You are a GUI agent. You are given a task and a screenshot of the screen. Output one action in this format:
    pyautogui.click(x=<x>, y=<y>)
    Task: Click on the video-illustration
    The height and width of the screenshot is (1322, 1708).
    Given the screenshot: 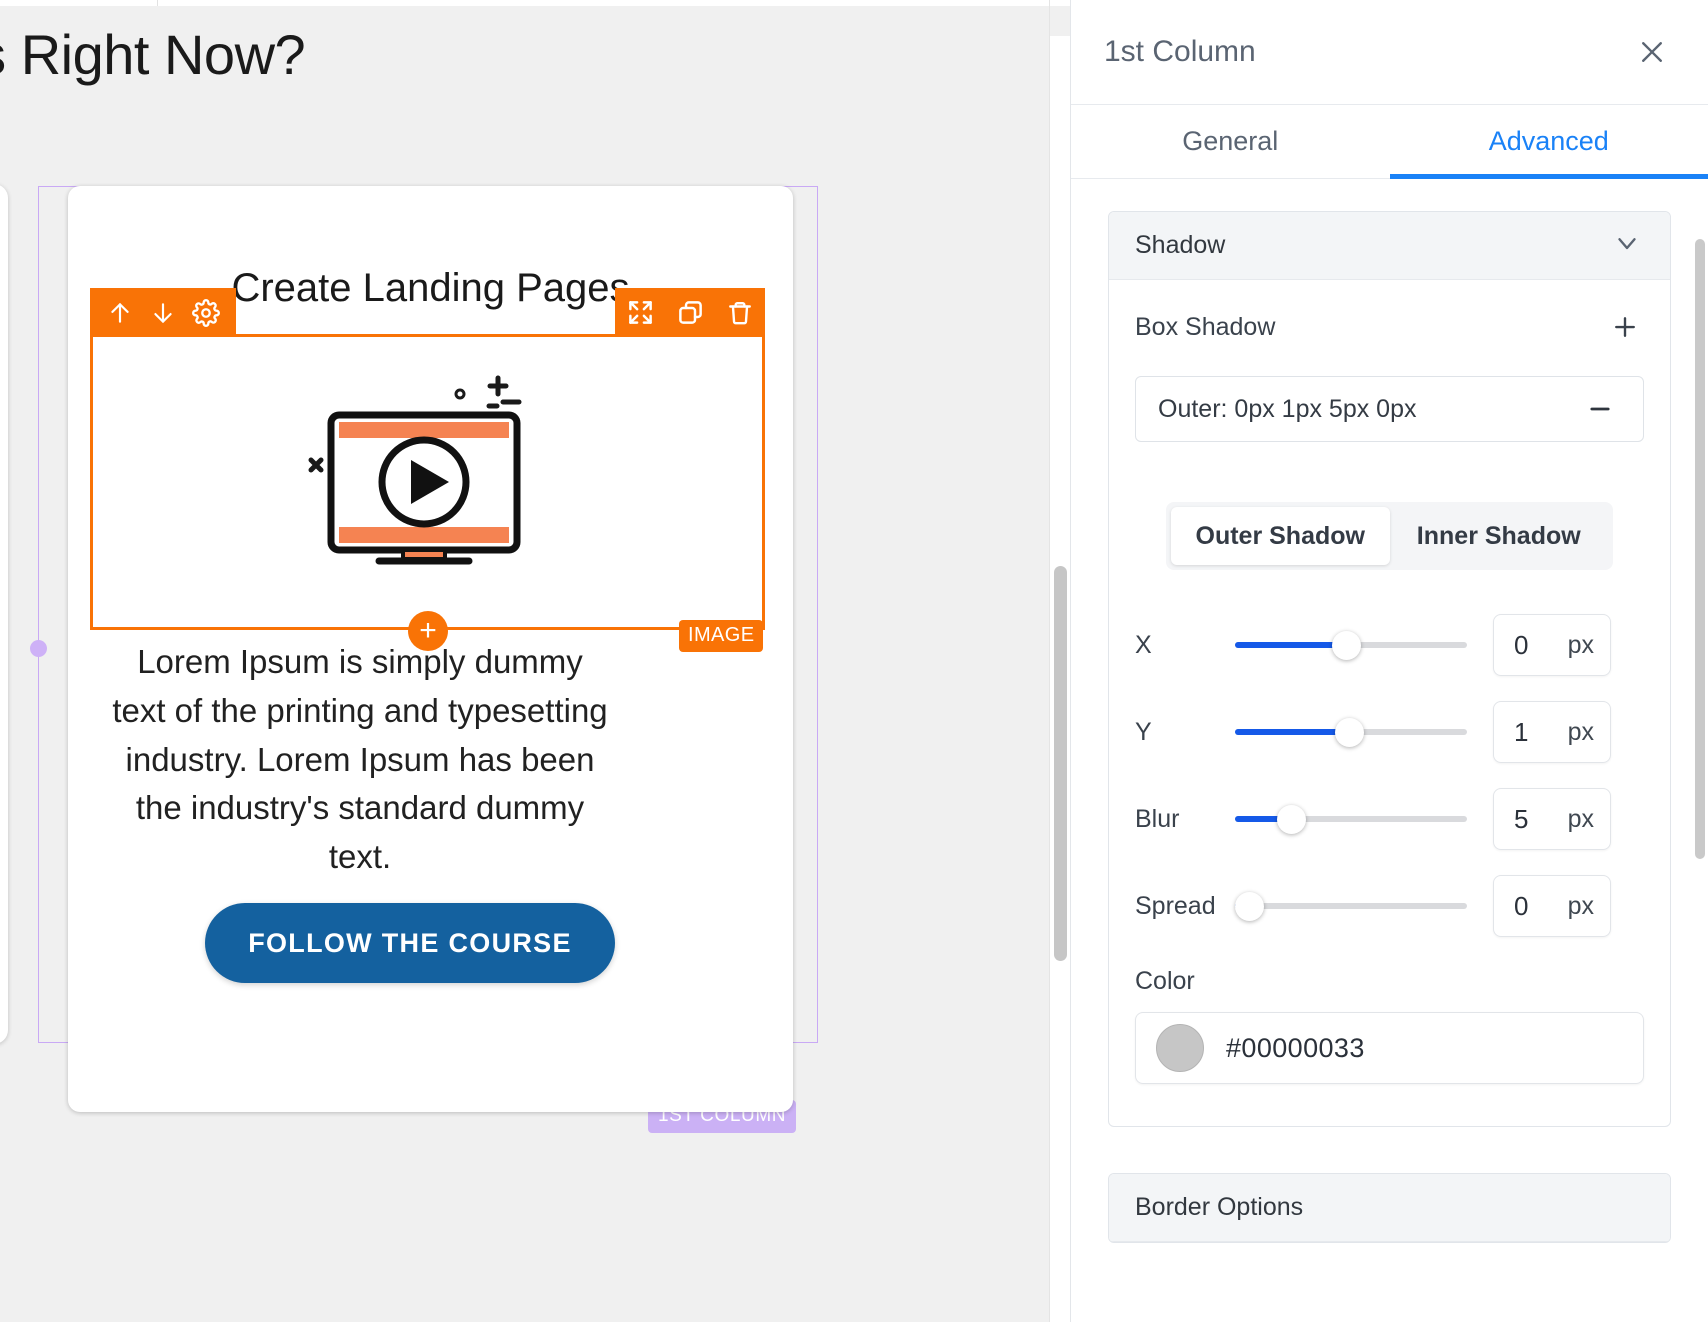 What is the action you would take?
    pyautogui.click(x=427, y=465)
    